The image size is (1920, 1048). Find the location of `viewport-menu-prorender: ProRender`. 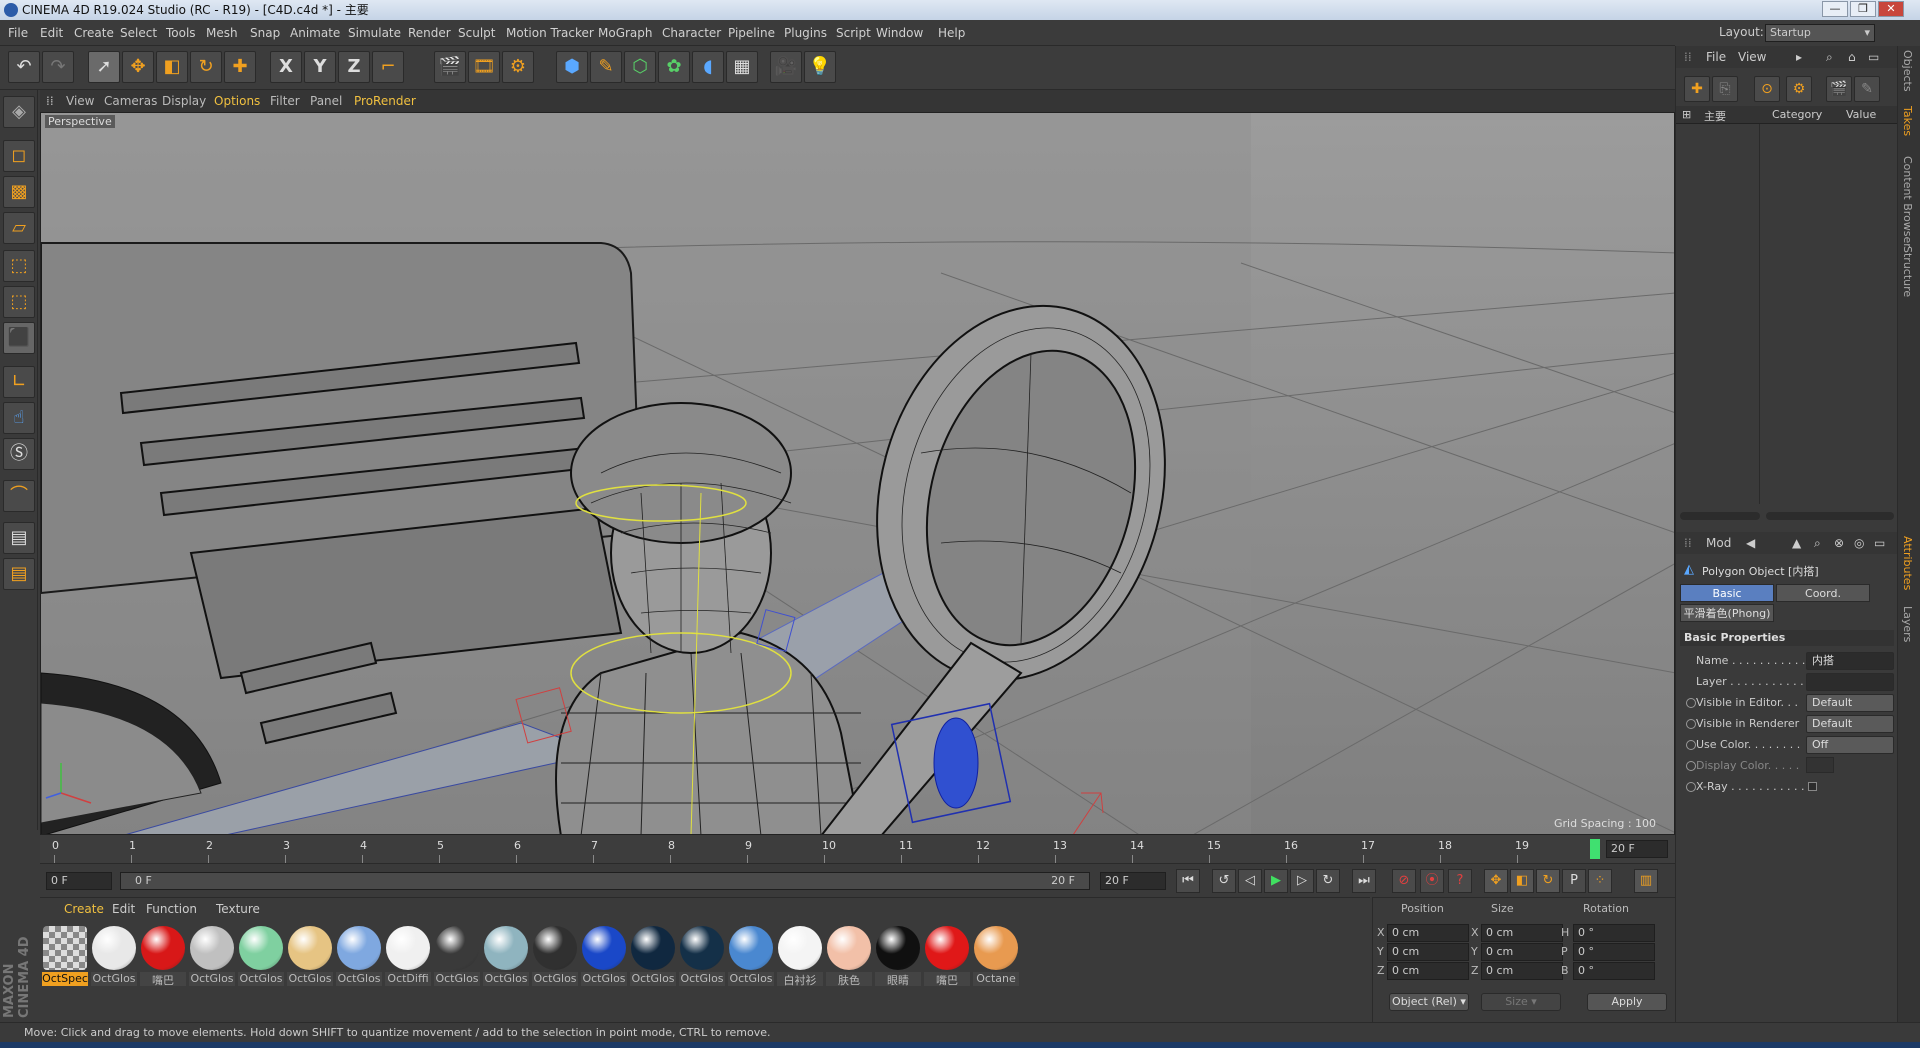

viewport-menu-prorender: ProRender is located at coordinates (385, 101).